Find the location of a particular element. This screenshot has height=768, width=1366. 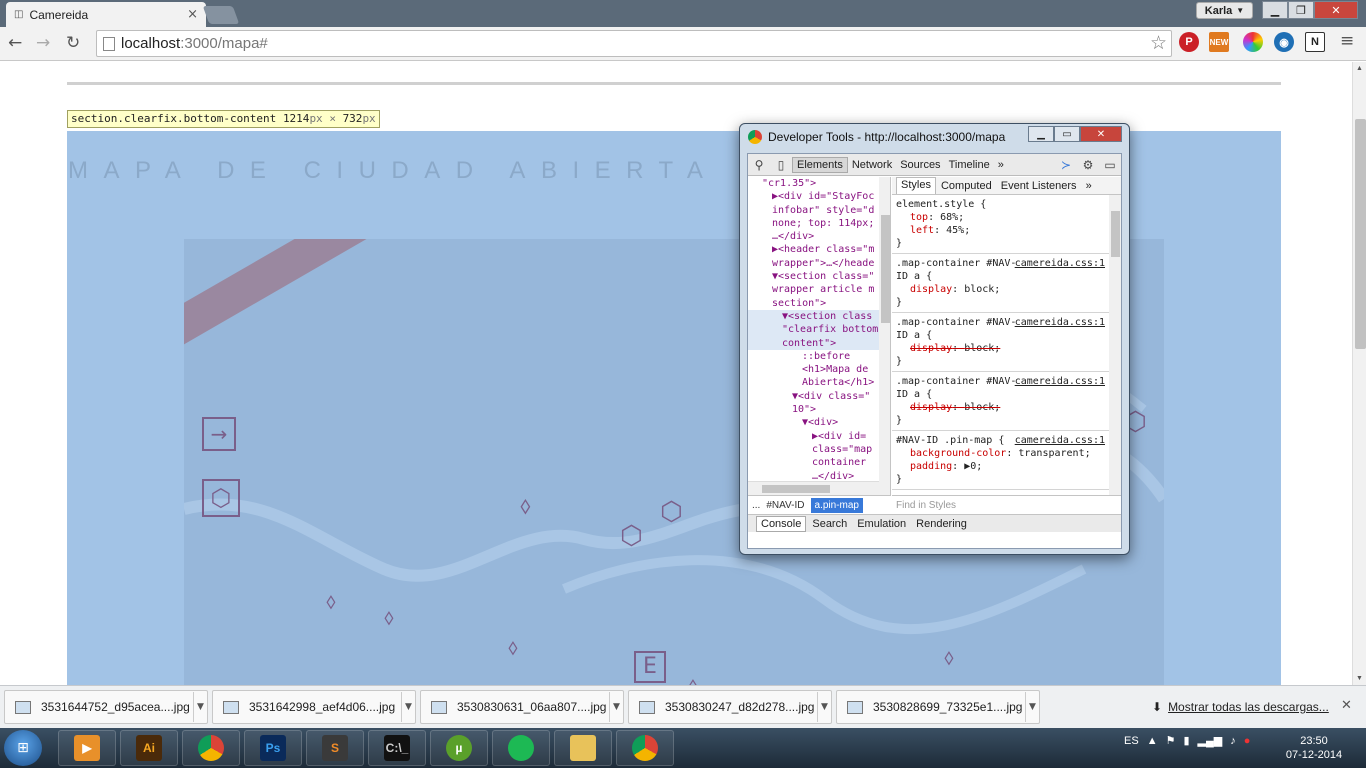

dom-node-line: ▼<section class is located at coordinates (819, 316).